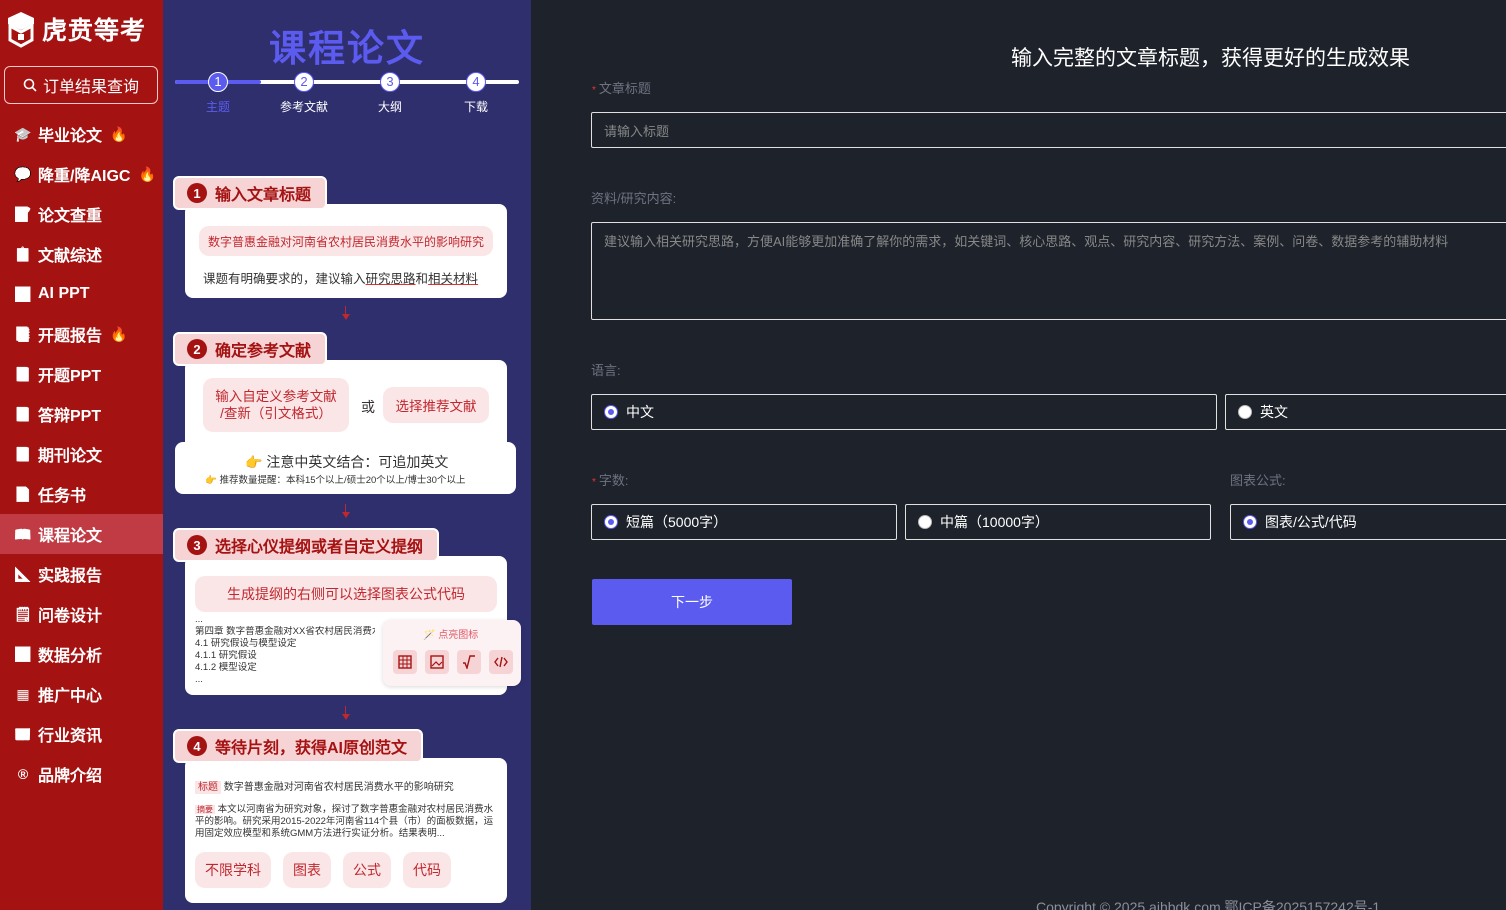 This screenshot has height=910, width=1506. Describe the element at coordinates (81, 534) in the screenshot. I see `sidebar-item-10: 📖 课程论文` at that location.